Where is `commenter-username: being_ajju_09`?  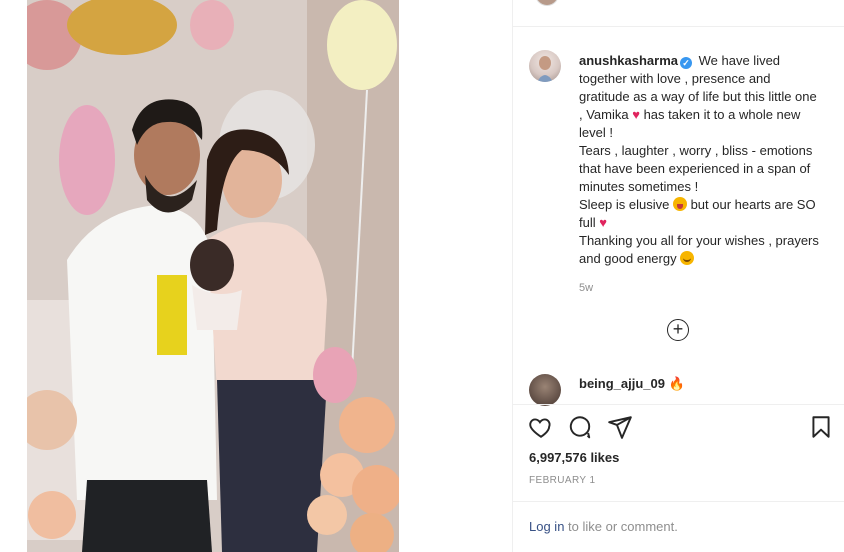
commenter-username: being_ajju_09 is located at coordinates (622, 383).